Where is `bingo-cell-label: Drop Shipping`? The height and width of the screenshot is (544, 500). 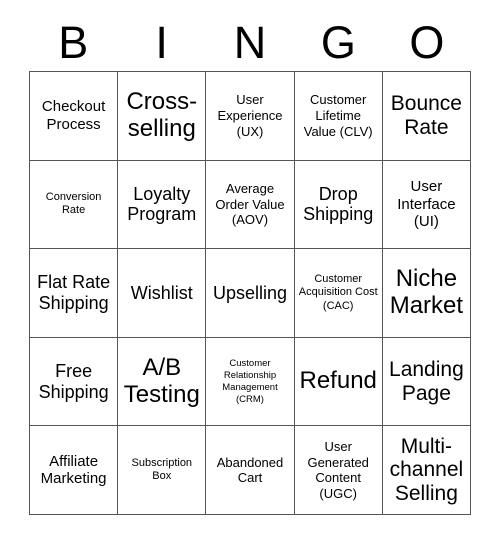 bingo-cell-label: Drop Shipping is located at coordinates (338, 204).